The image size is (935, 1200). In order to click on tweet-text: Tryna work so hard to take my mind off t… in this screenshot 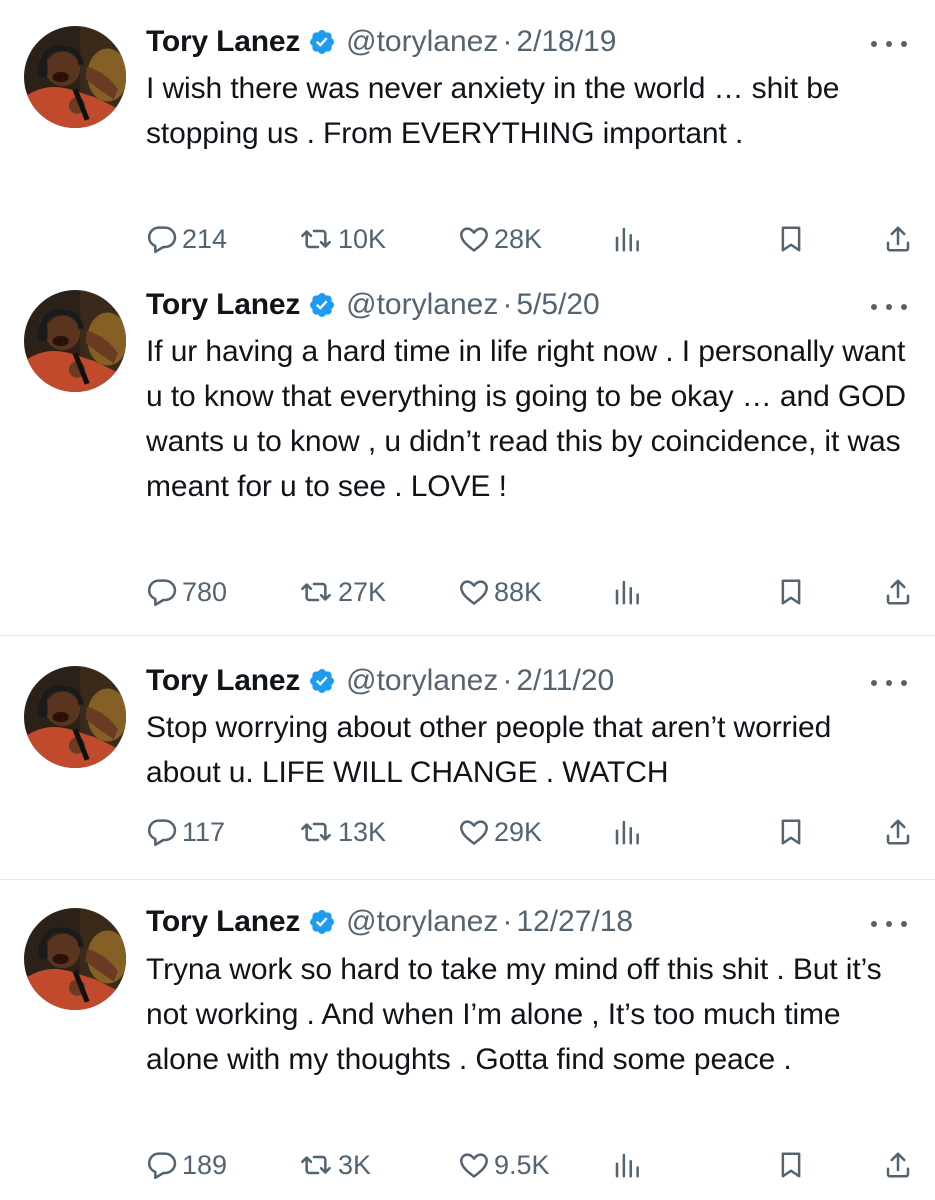, I will do `click(514, 1014)`.